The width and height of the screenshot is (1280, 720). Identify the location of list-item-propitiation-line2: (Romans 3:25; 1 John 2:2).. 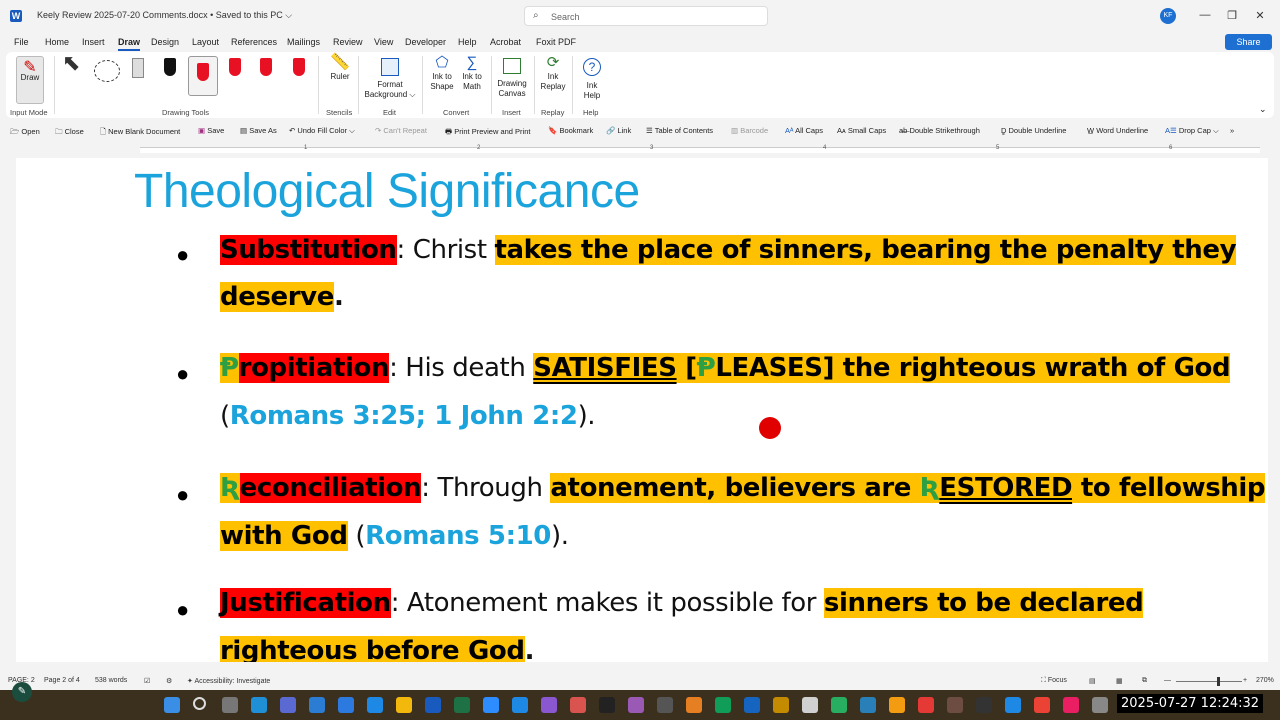
(408, 416).